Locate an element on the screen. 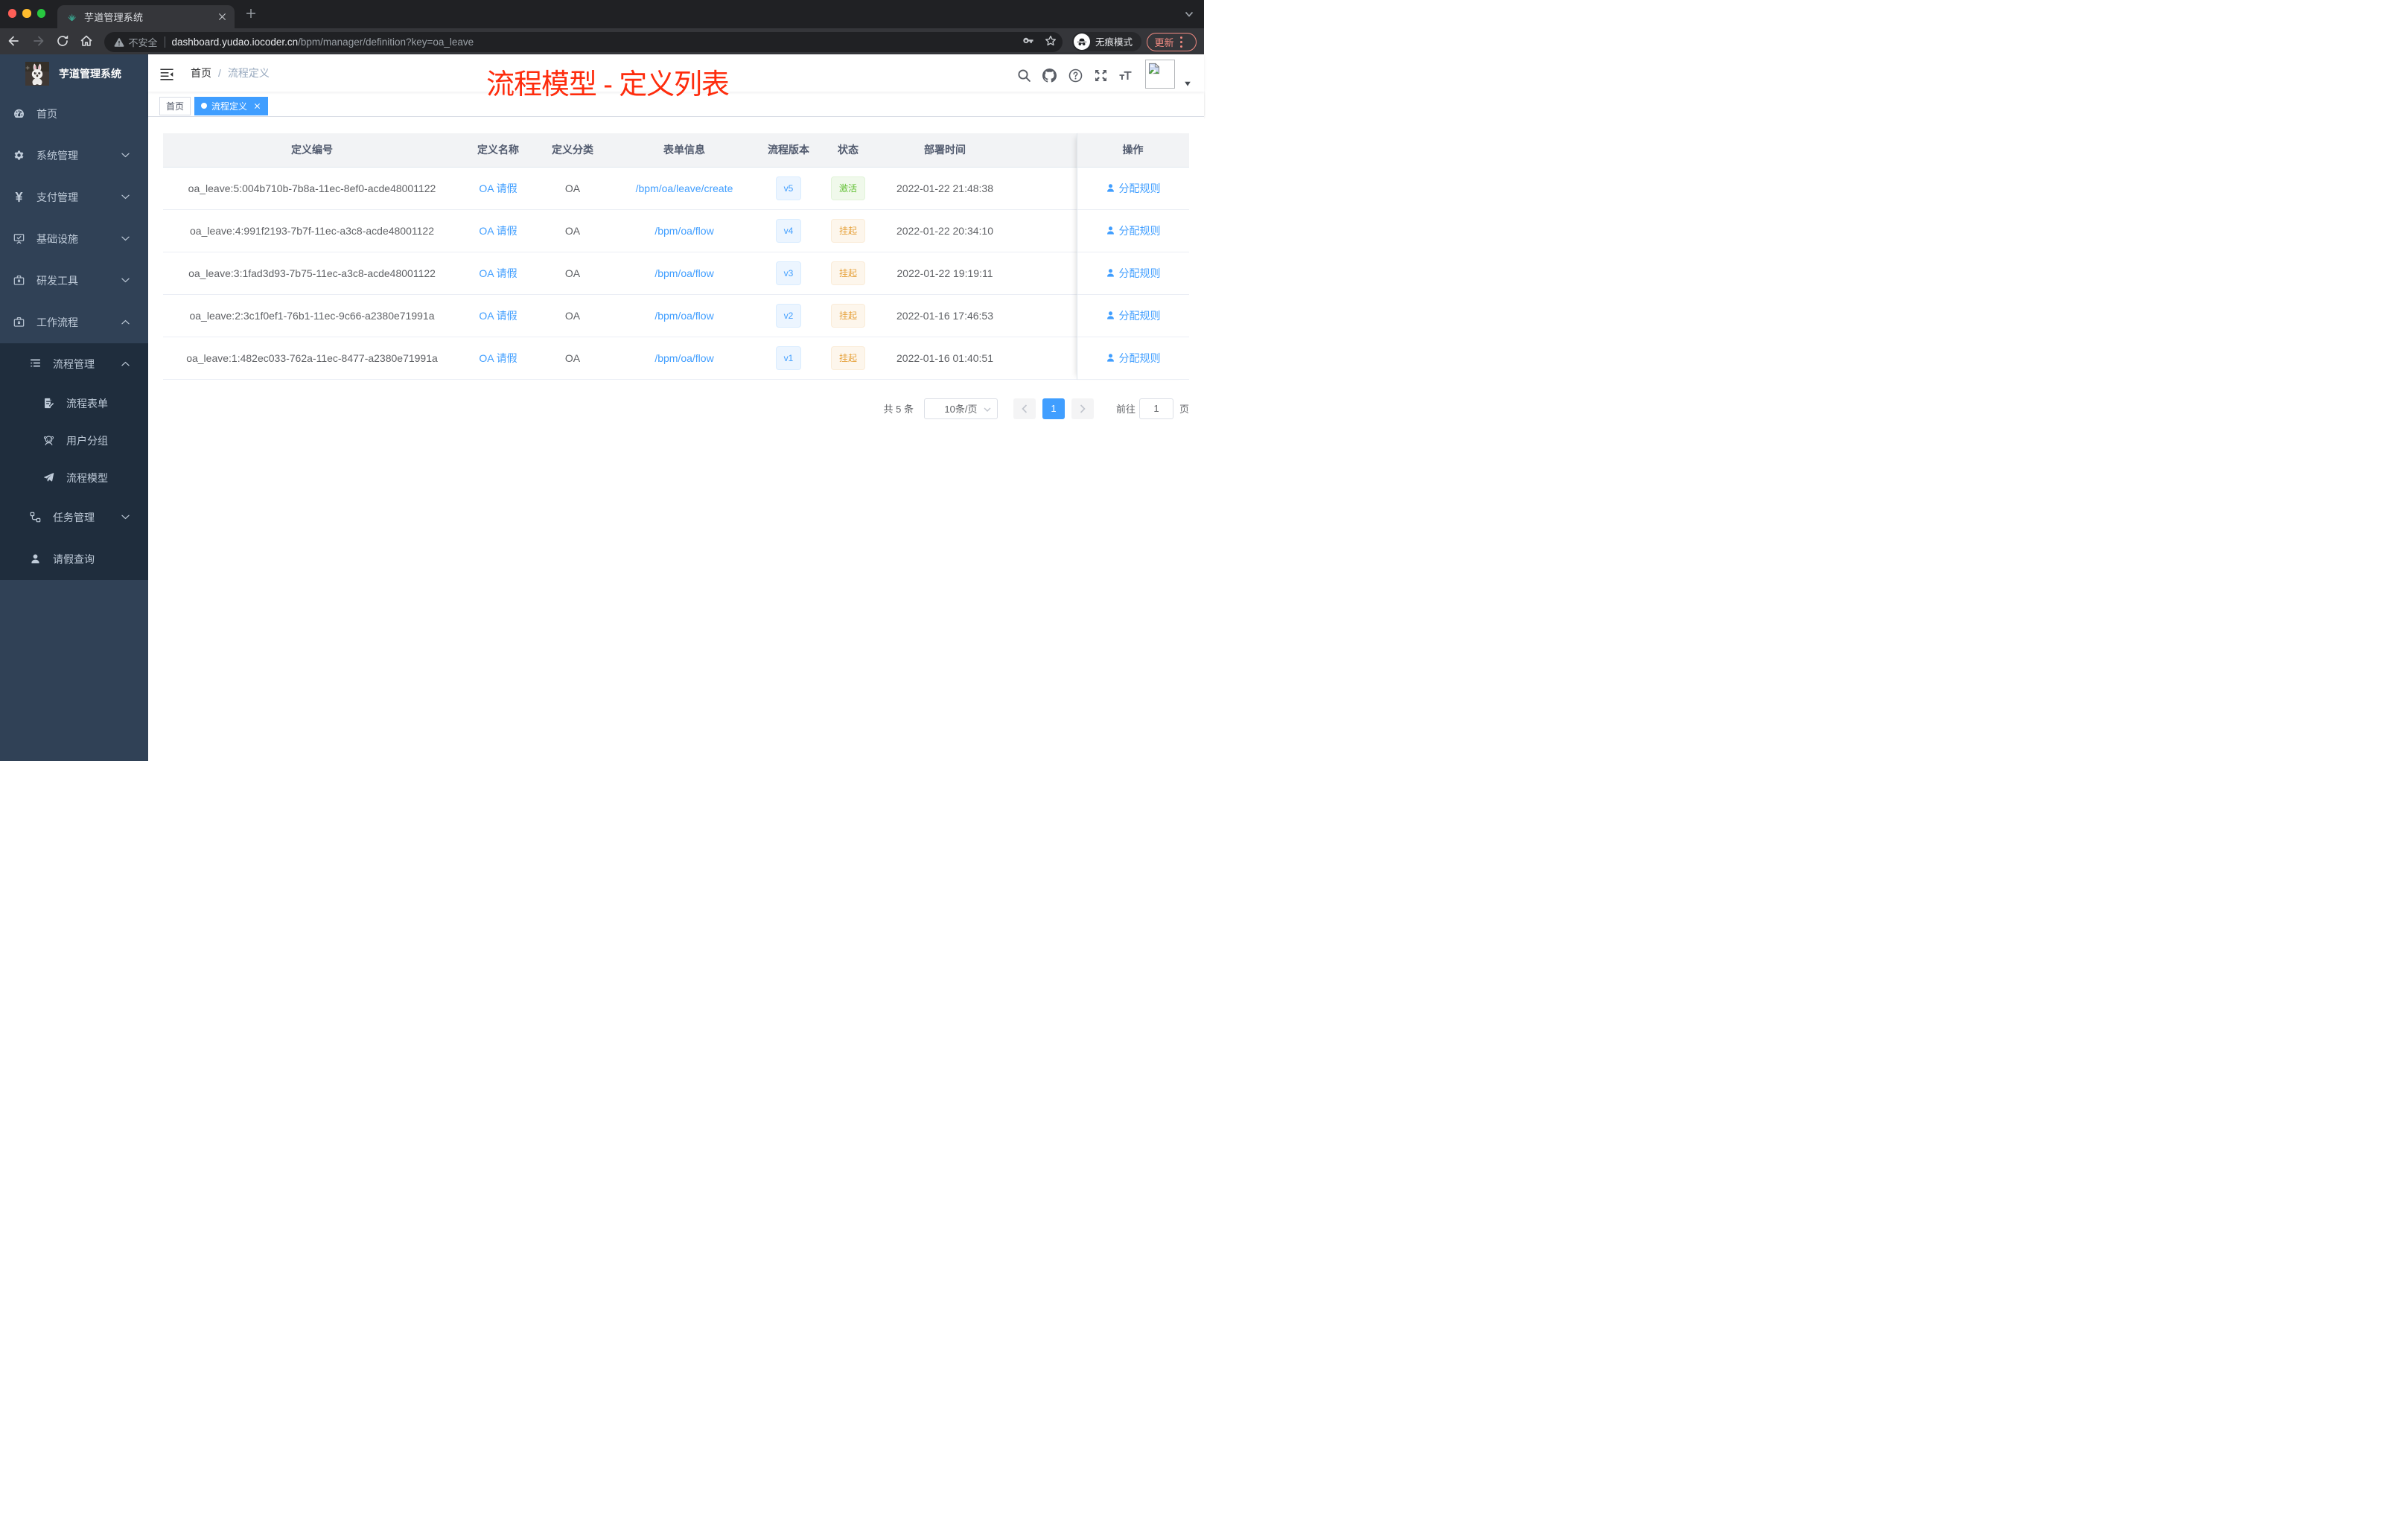 Image resolution: width=2408 pixels, height=1522 pixels. sidebar-item-label: 任务管理 is located at coordinates (74, 517).